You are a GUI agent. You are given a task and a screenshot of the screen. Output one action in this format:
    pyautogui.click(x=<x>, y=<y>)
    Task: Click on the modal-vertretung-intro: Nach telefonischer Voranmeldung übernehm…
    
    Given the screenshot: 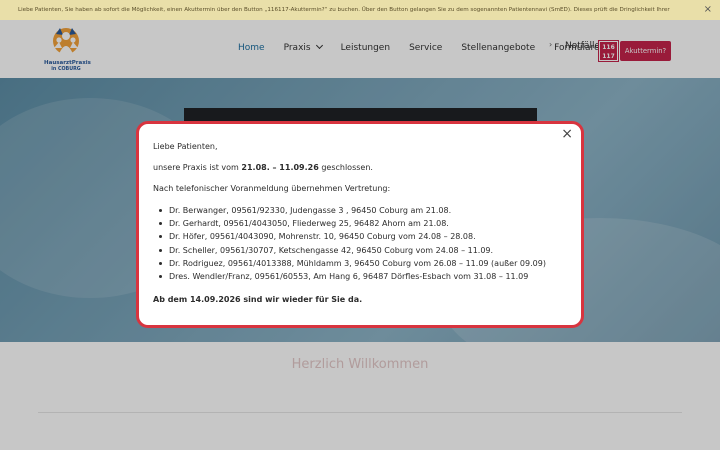 What is the action you would take?
    pyautogui.click(x=272, y=188)
    